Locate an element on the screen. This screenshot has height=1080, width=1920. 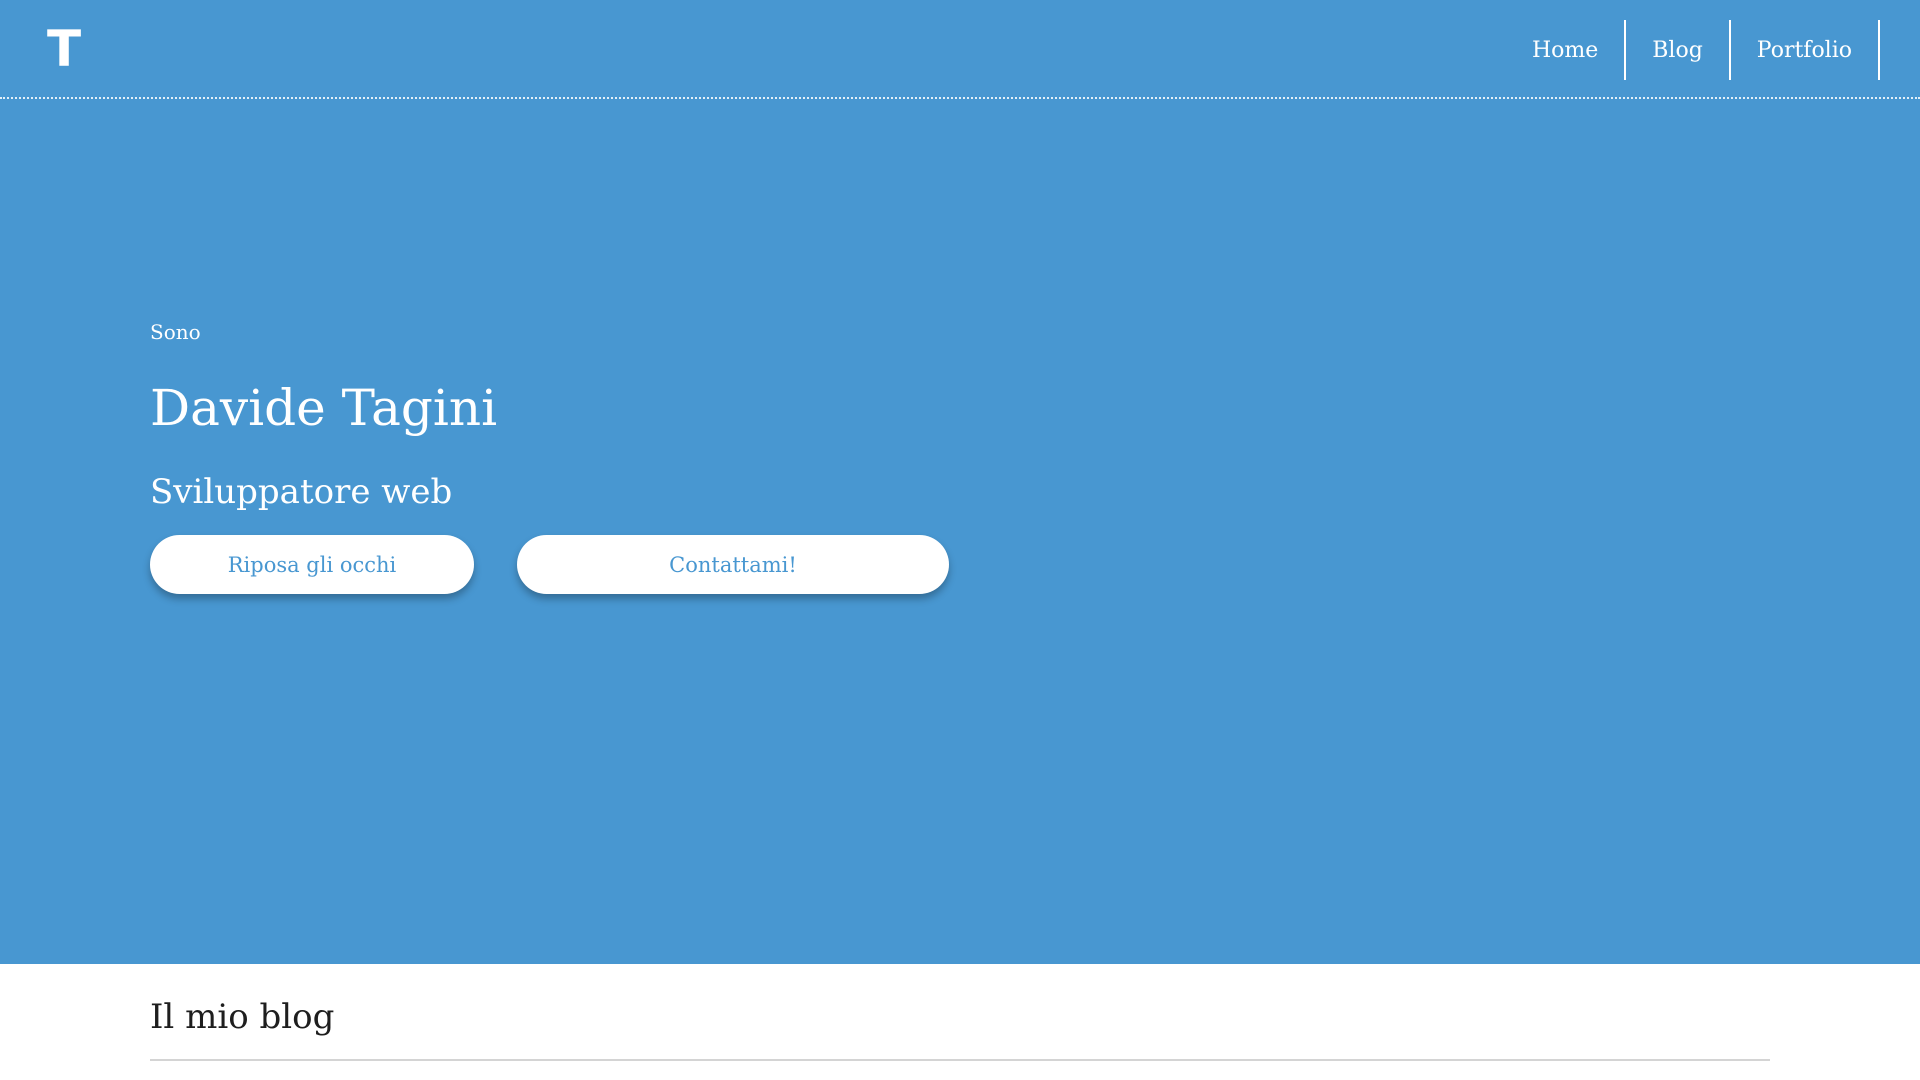
hero-role: Sviluppatore web is located at coordinates (301, 492).